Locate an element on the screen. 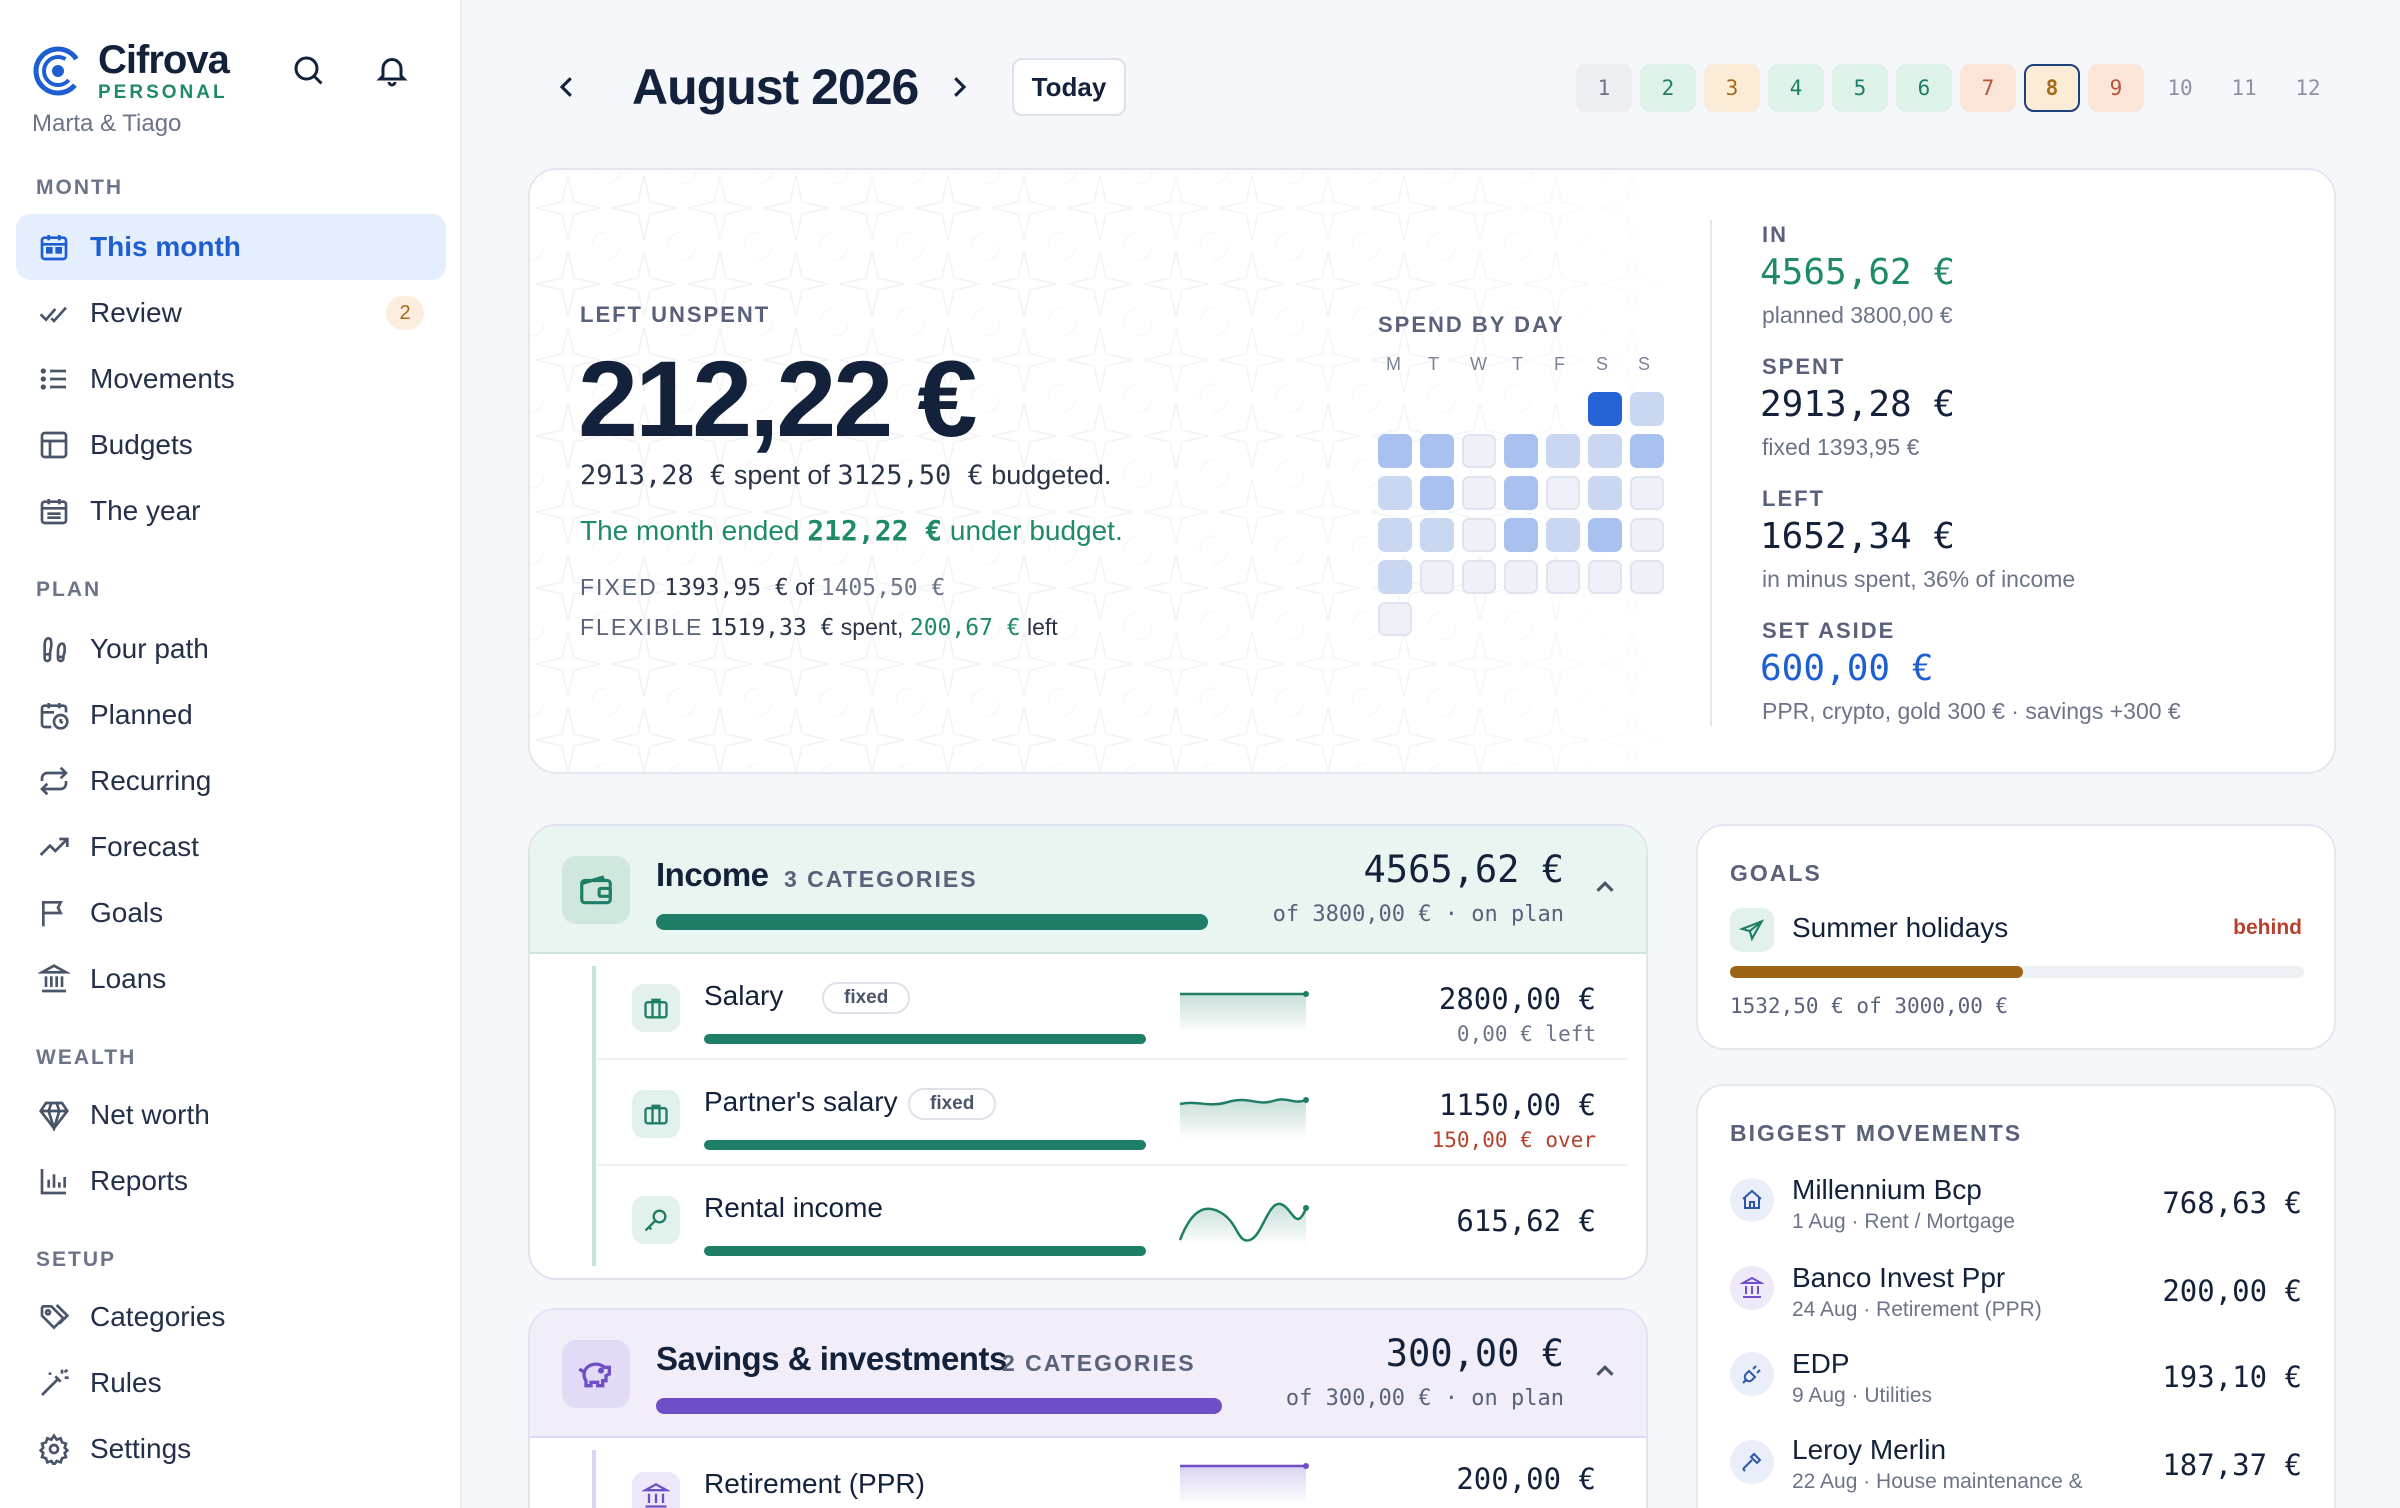  search-icon is located at coordinates (308, 70).